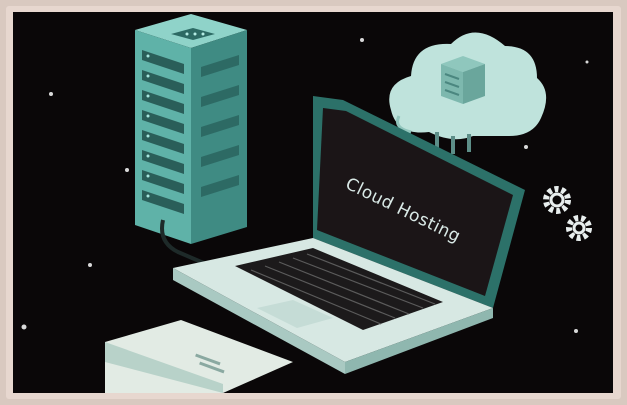 Image resolution: width=627 pixels, height=405 pixels. I want to click on gear-icon, so click(567, 213).